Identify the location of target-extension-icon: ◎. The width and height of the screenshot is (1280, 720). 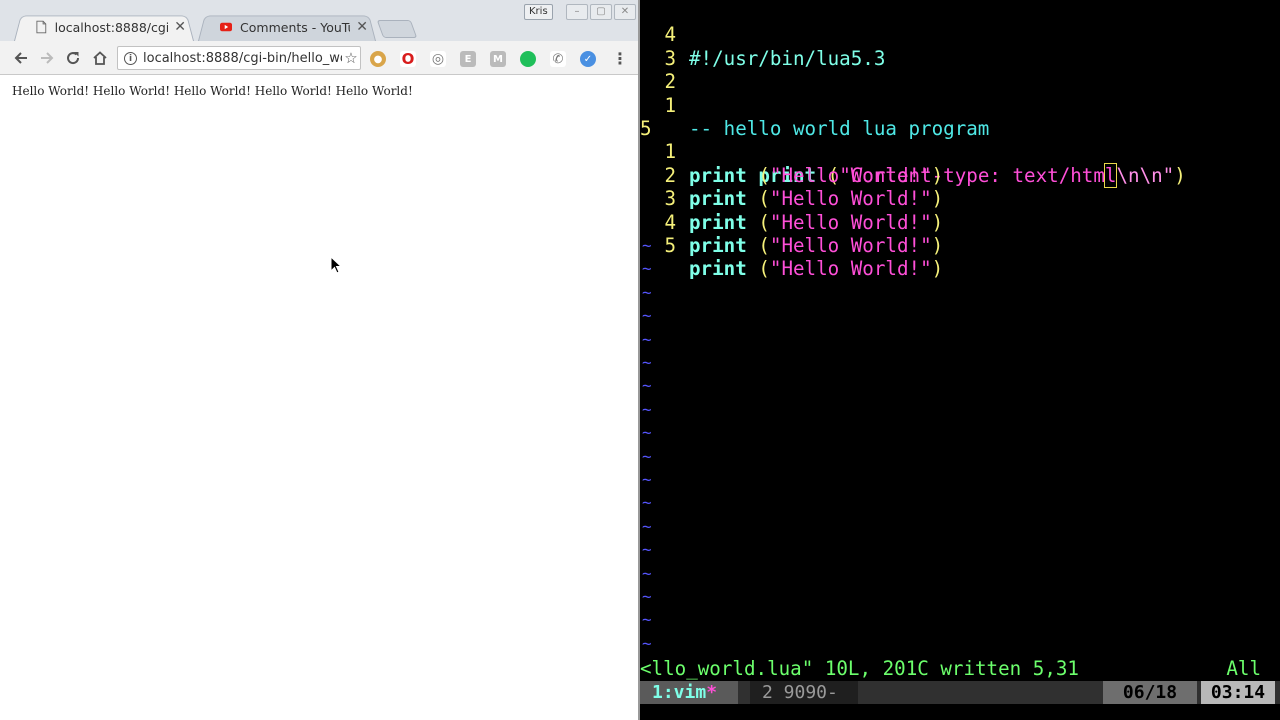
(438, 59).